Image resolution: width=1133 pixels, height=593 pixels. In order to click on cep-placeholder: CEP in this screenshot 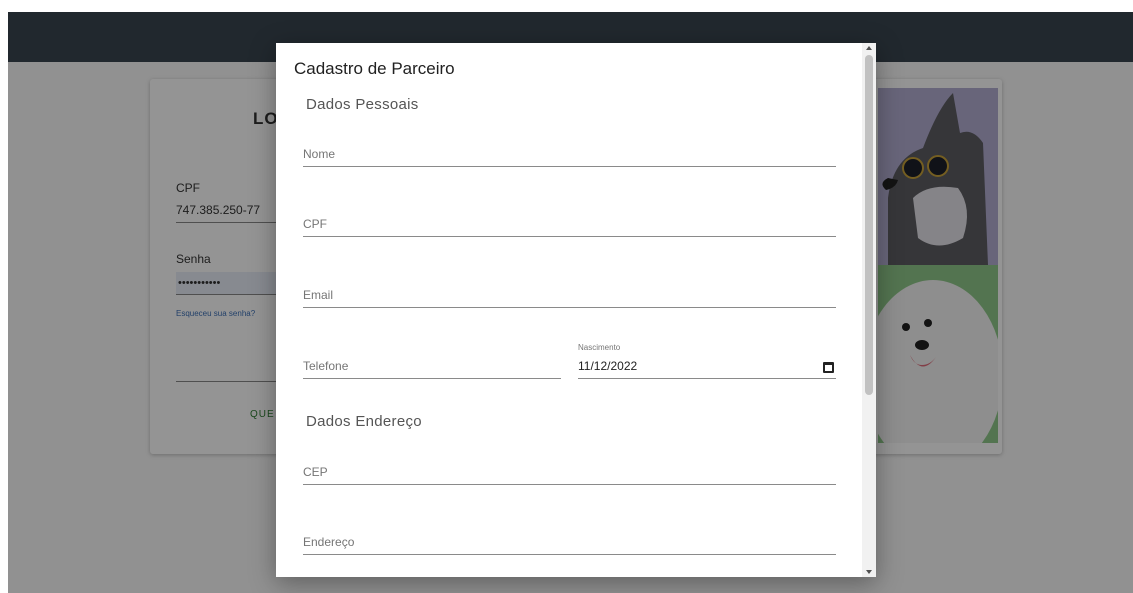, I will do `click(315, 472)`.